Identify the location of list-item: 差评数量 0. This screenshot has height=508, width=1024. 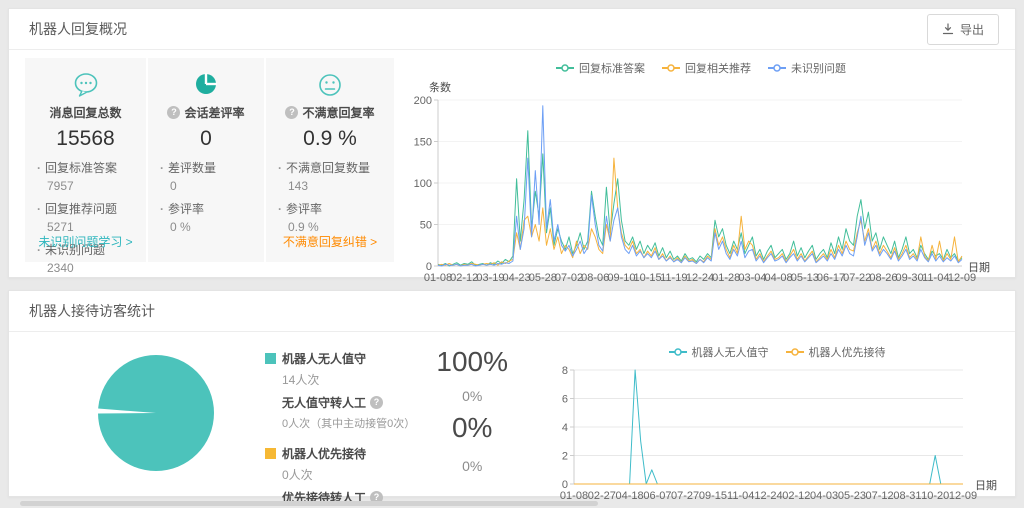
(208, 176).